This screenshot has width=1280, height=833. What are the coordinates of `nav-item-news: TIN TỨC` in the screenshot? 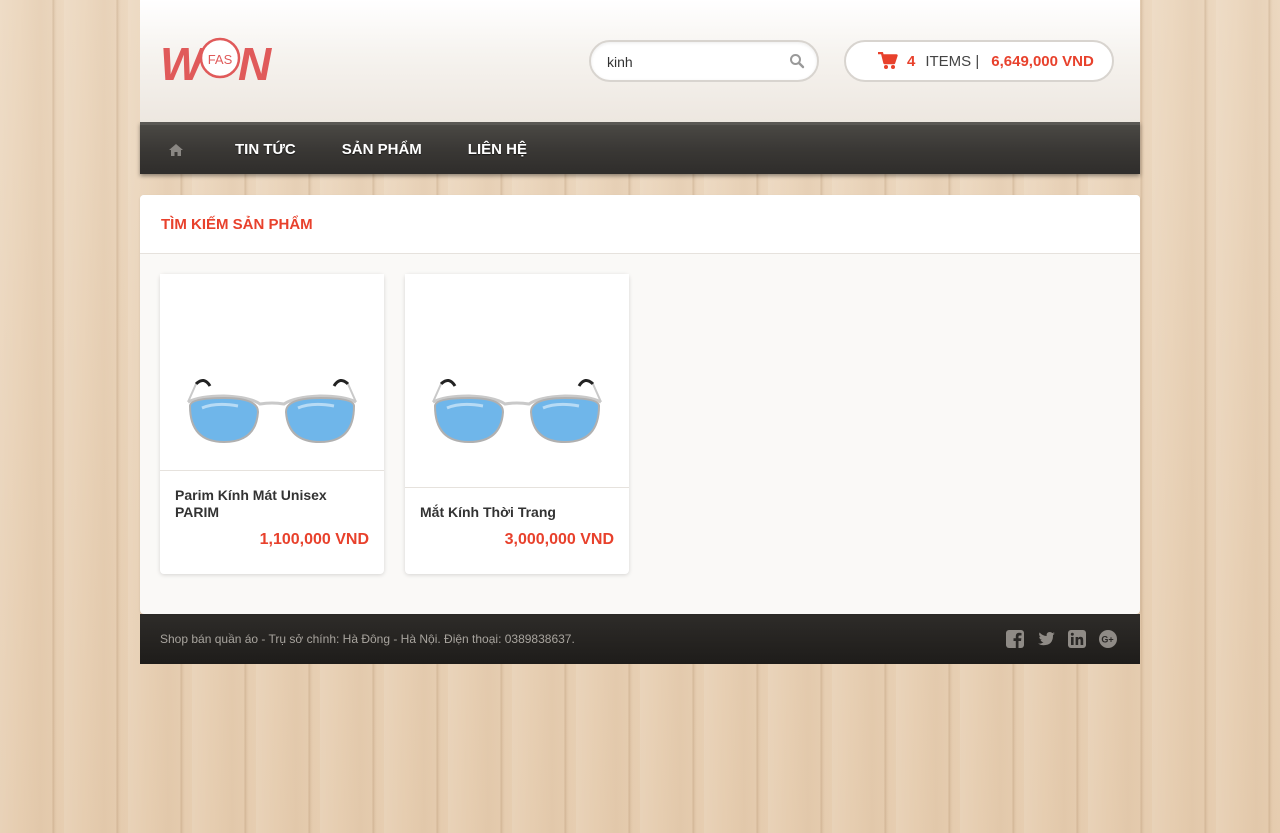 It's located at (265, 149).